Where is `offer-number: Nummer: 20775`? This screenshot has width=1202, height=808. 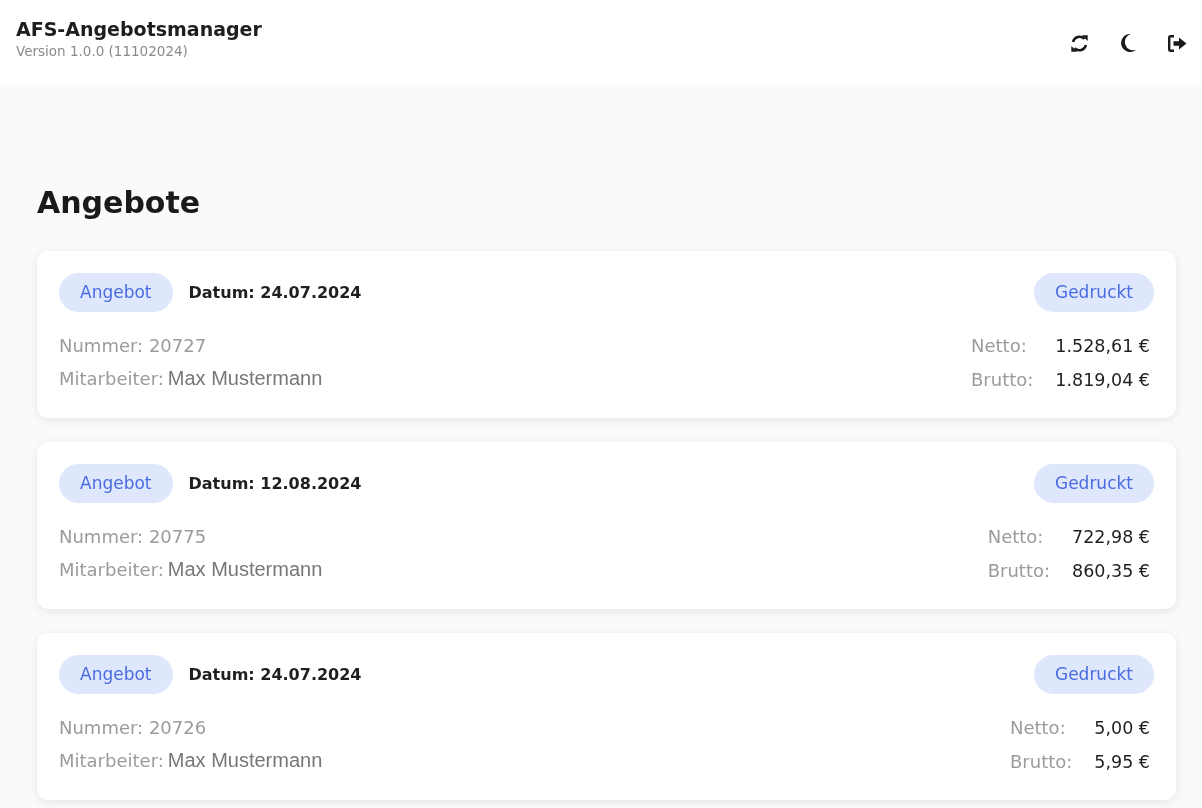
offer-number: Nummer: 20775 is located at coordinates (133, 537).